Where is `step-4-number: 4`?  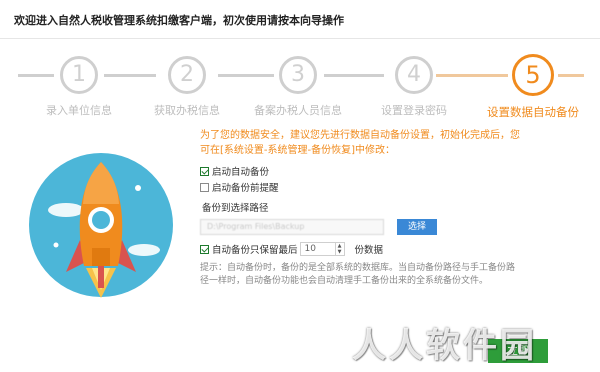 step-4-number: 4 is located at coordinates (414, 75).